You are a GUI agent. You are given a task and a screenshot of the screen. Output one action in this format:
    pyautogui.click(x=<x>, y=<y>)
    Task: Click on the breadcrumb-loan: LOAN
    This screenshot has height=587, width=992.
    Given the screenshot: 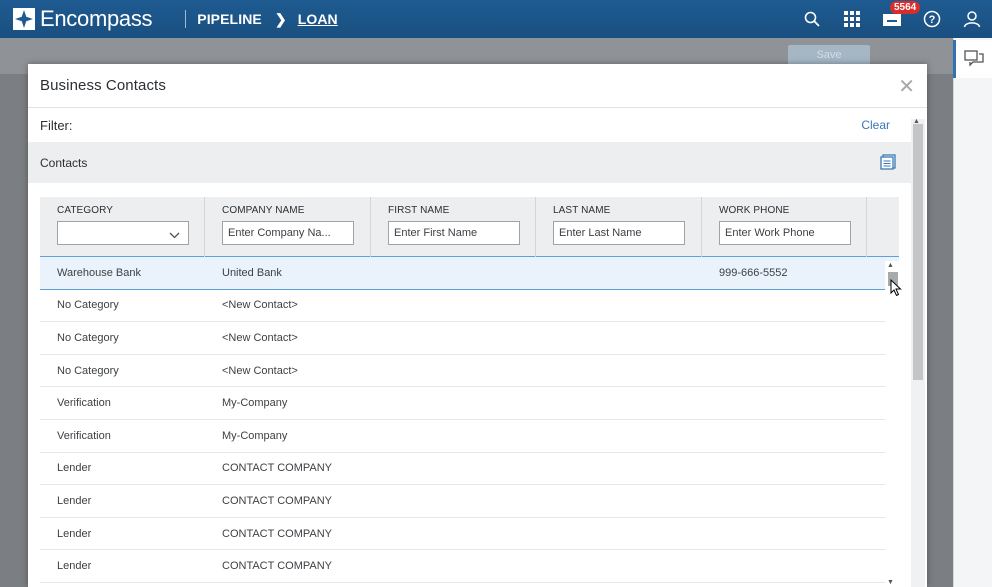 What is the action you would take?
    pyautogui.click(x=318, y=19)
    